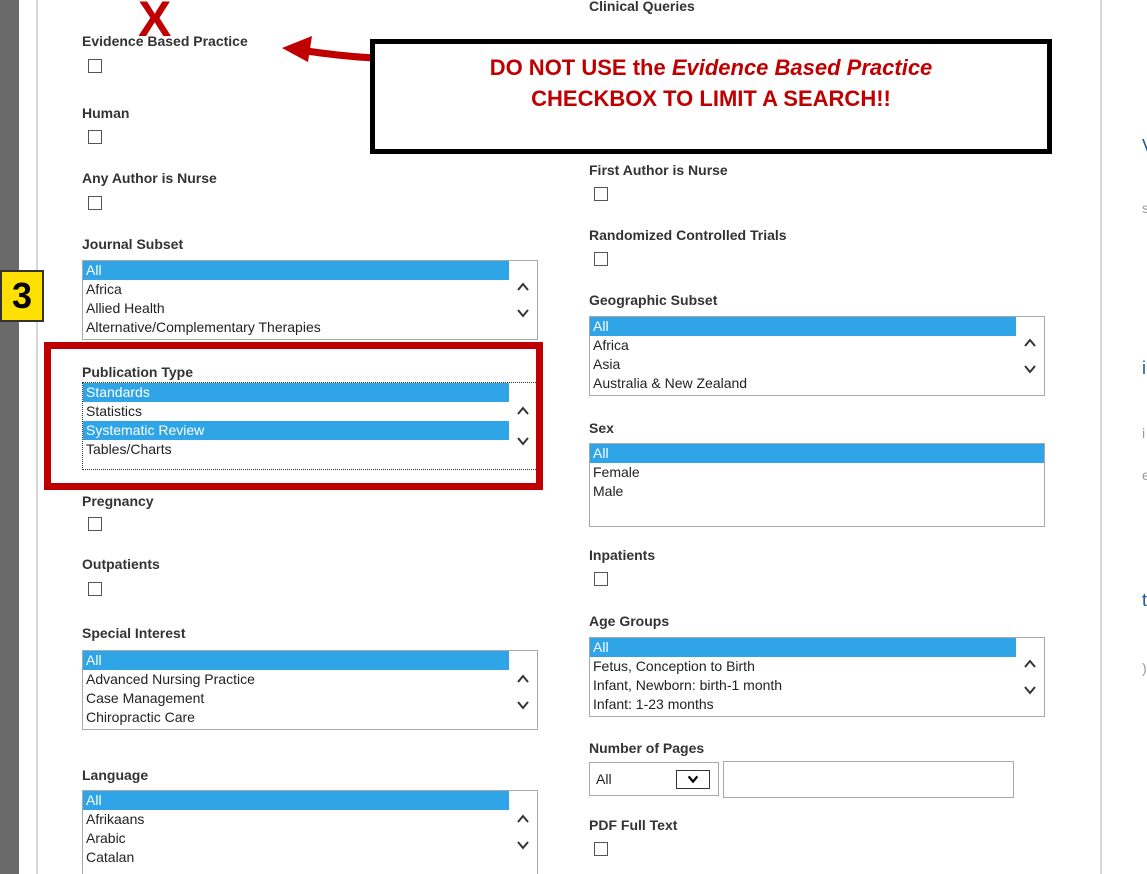  I want to click on listbox-option: Infant: 1-23 months, so click(817, 704).